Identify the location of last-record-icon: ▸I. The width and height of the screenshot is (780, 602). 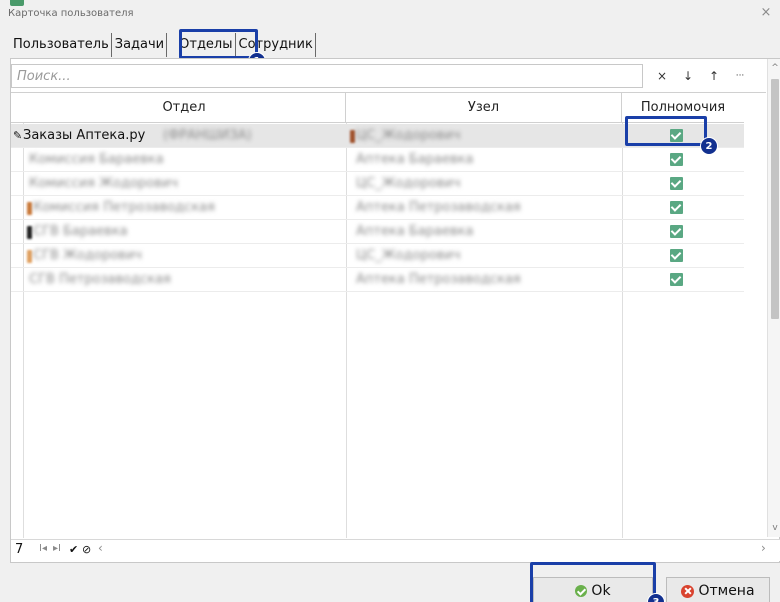
(57, 548).